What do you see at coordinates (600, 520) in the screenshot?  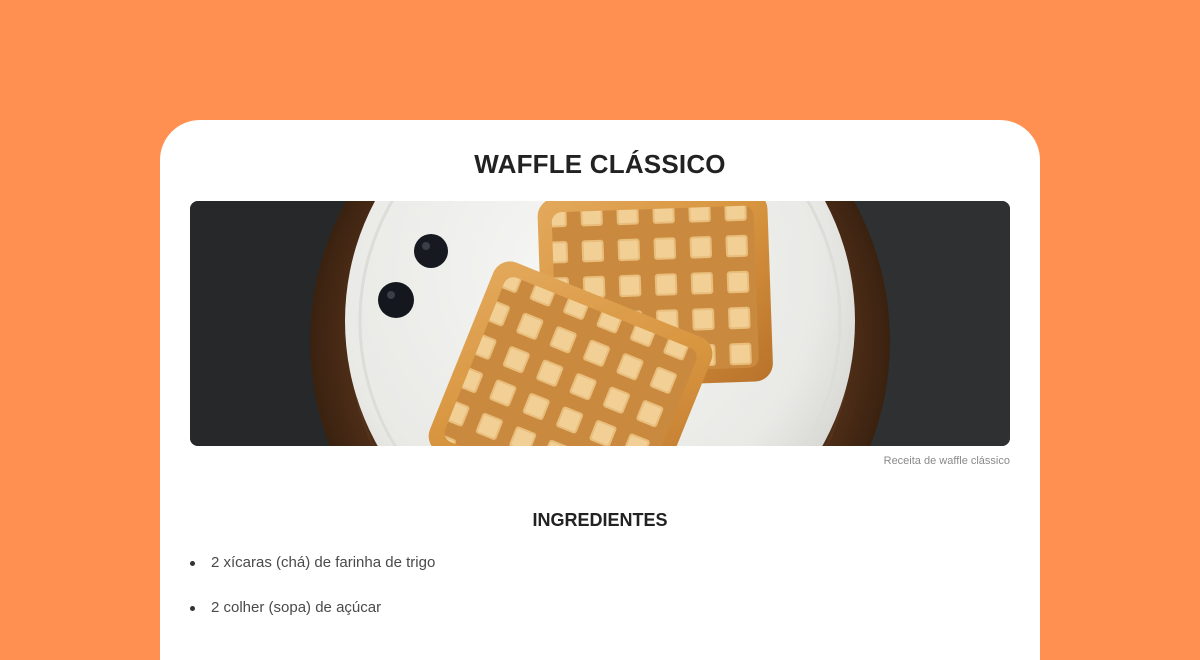 I see `ingredients-heading: INGREDIENTES` at bounding box center [600, 520].